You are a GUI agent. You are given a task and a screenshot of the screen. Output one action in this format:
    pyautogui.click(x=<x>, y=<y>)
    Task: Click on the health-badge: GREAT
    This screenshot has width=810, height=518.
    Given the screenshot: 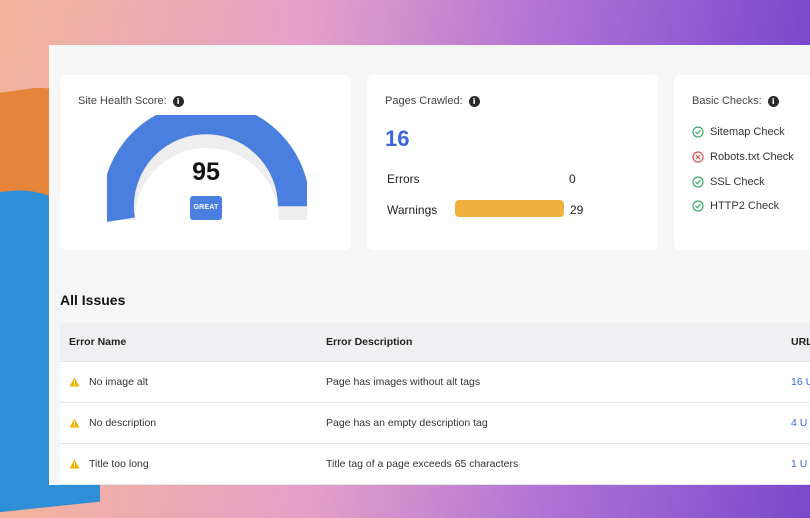 What is the action you would take?
    pyautogui.click(x=206, y=208)
    